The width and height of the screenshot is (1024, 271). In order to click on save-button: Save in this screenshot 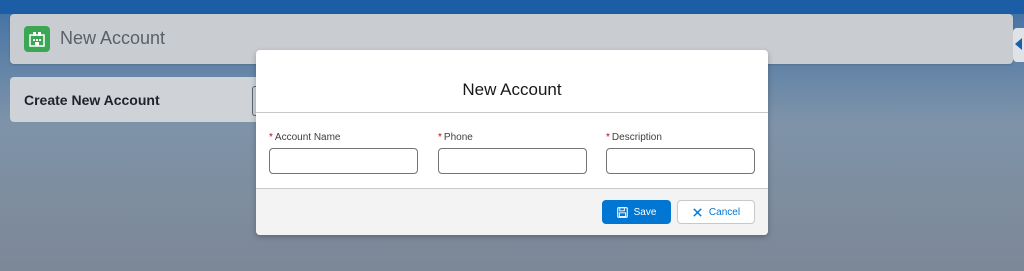, I will do `click(636, 212)`.